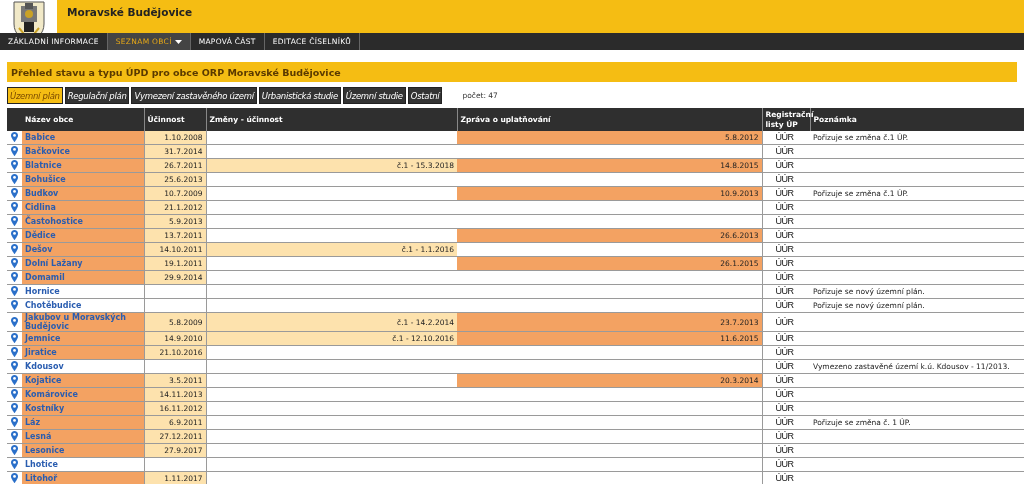 The image size is (1024, 484). I want to click on municipality-link: Lhotice, so click(42, 464).